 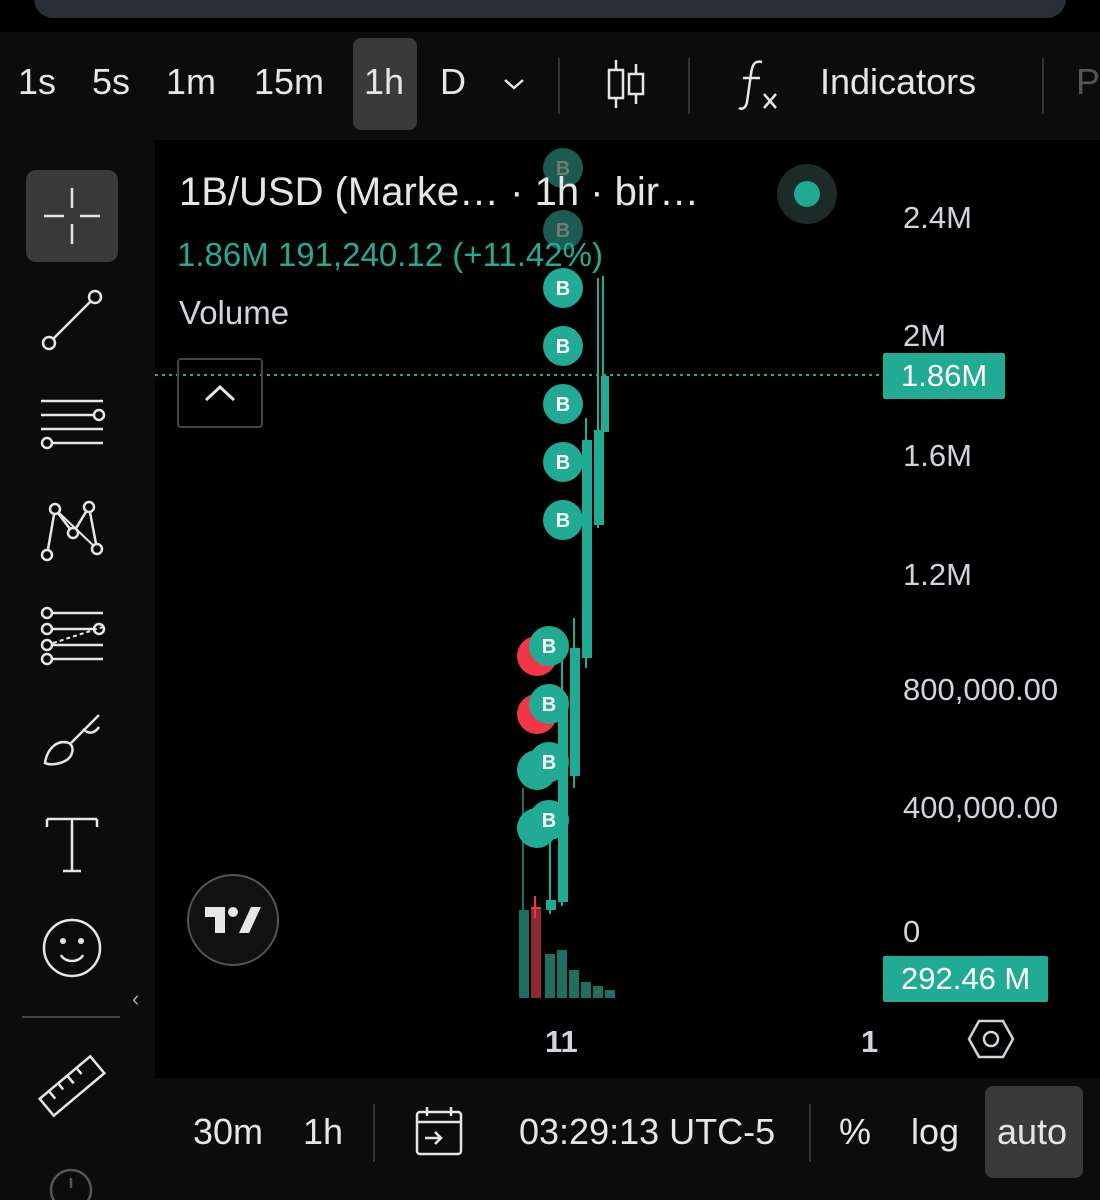 What do you see at coordinates (991, 1039) in the screenshot?
I see `settings-icon` at bounding box center [991, 1039].